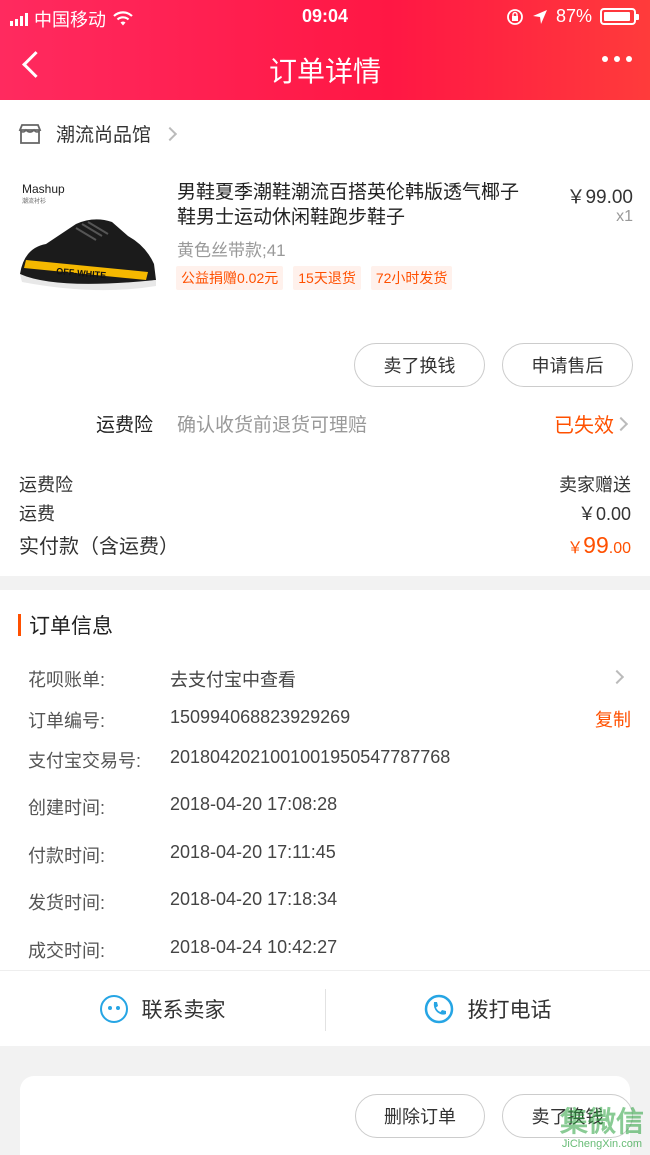 Image resolution: width=650 pixels, height=1155 pixels. I want to click on after-sale-button: 申请售后, so click(567, 365).